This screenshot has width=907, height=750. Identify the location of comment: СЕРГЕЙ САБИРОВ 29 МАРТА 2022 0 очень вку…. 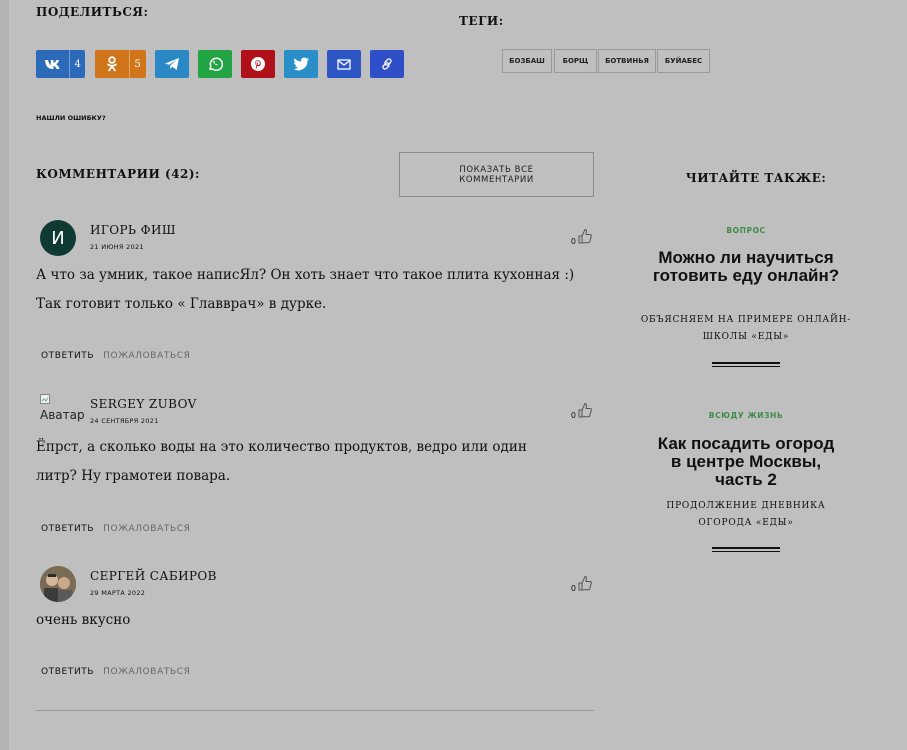
(315, 625).